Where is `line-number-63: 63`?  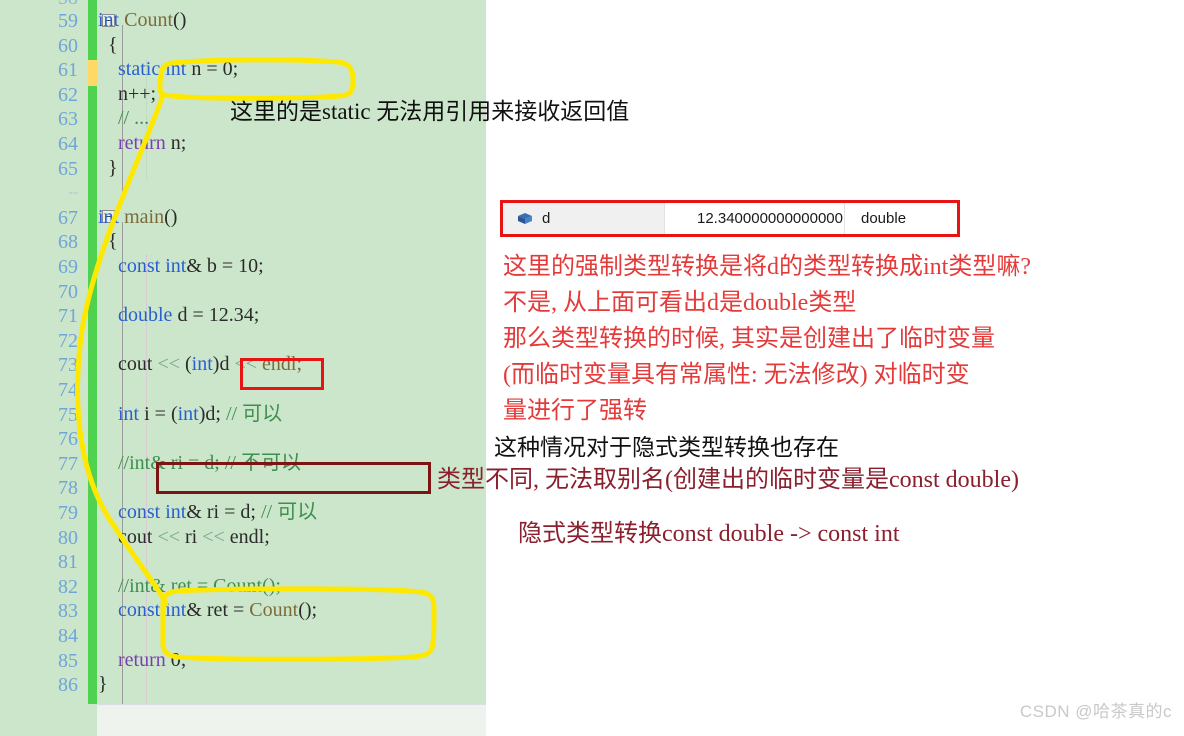
line-number-63: 63 is located at coordinates (68, 119).